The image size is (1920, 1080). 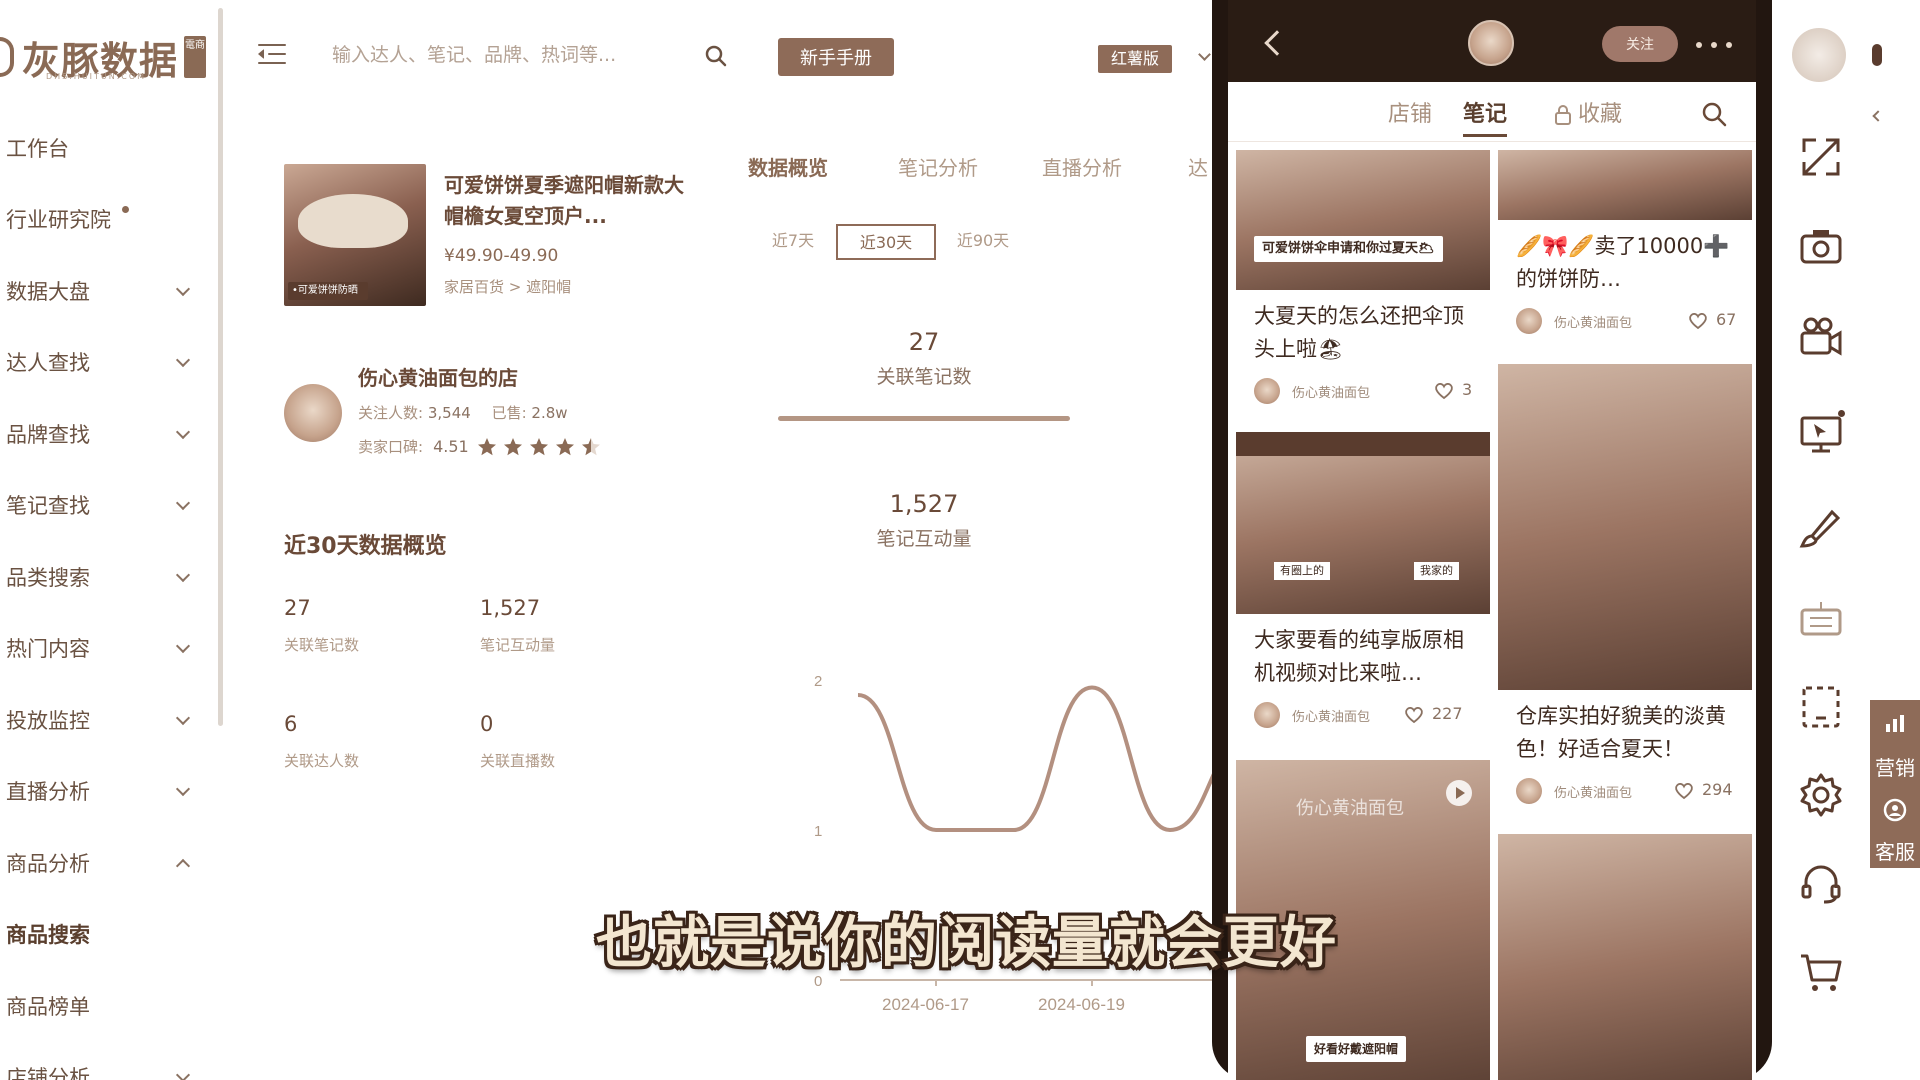 What do you see at coordinates (818, 681) in the screenshot?
I see `y-tick-label: 2` at bounding box center [818, 681].